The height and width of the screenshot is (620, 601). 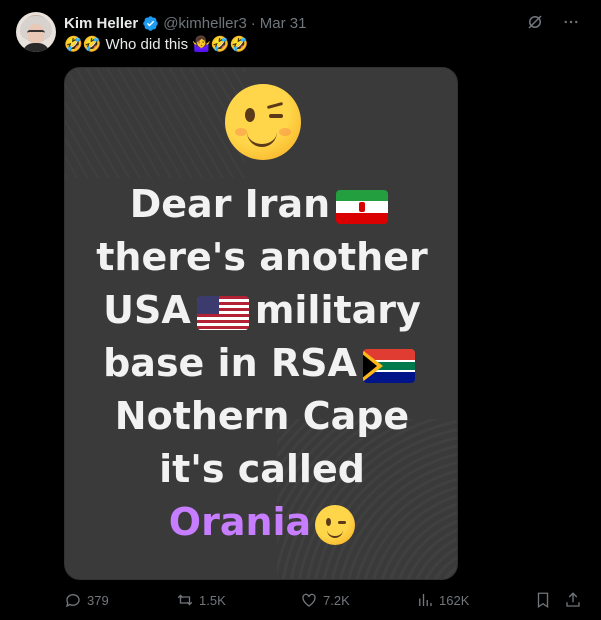 What do you see at coordinates (240, 522) in the screenshot?
I see `poster-highlight: Orania` at bounding box center [240, 522].